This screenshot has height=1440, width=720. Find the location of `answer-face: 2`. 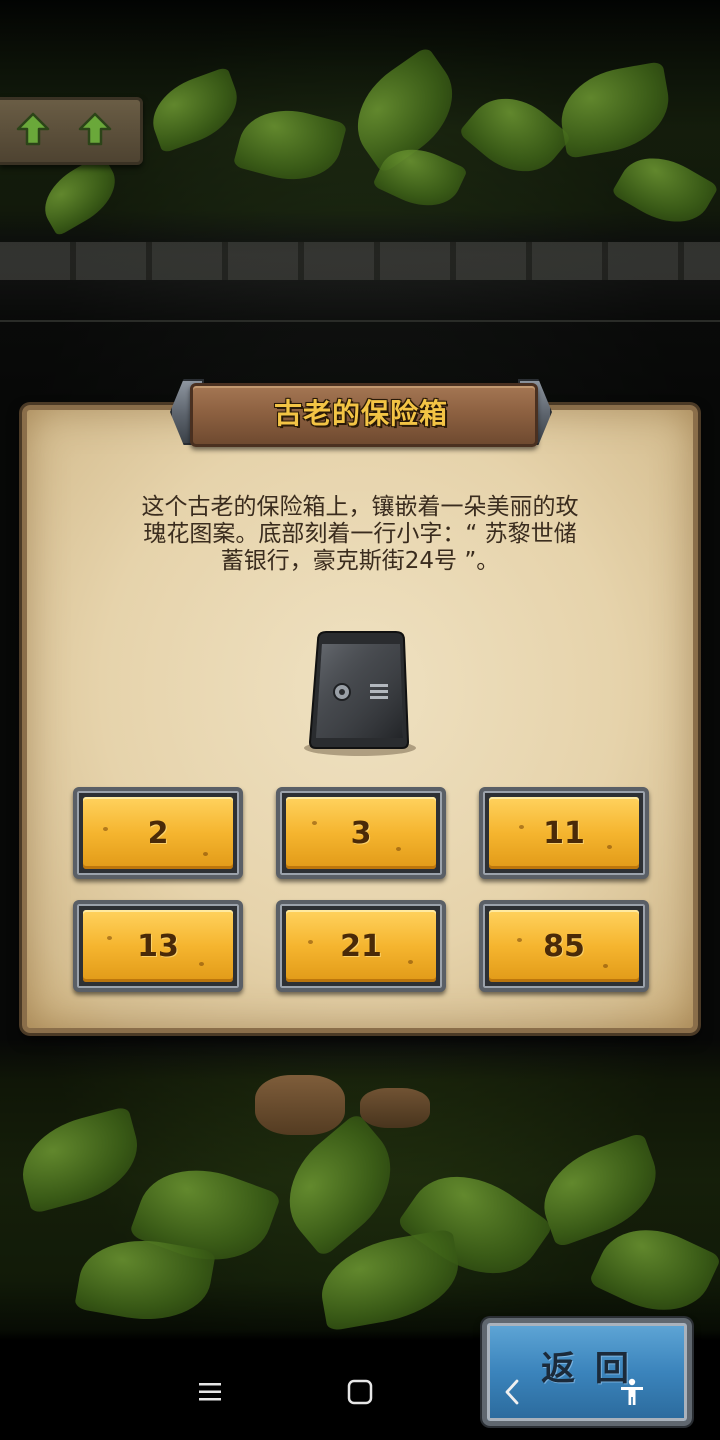

answer-face: 2 is located at coordinates (158, 833).